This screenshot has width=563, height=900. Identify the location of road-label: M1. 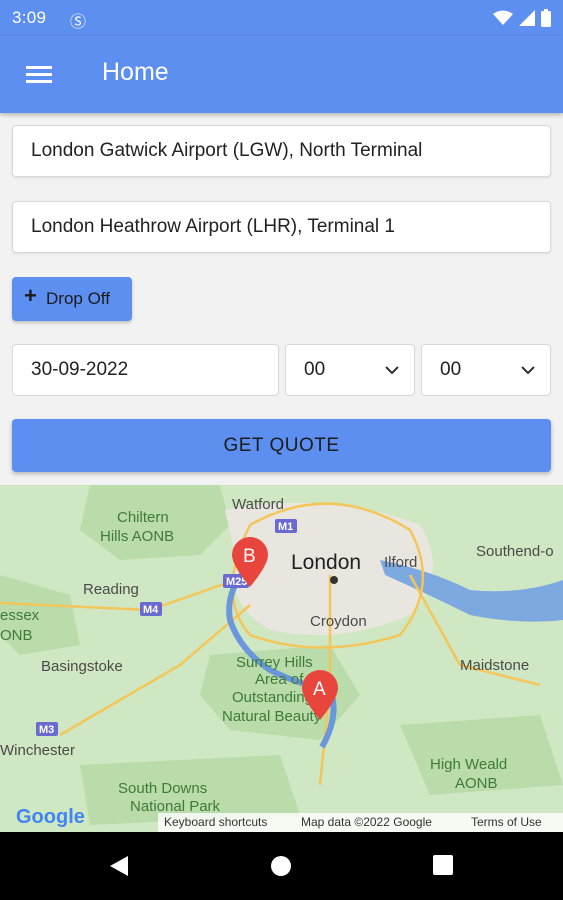
(285, 527).